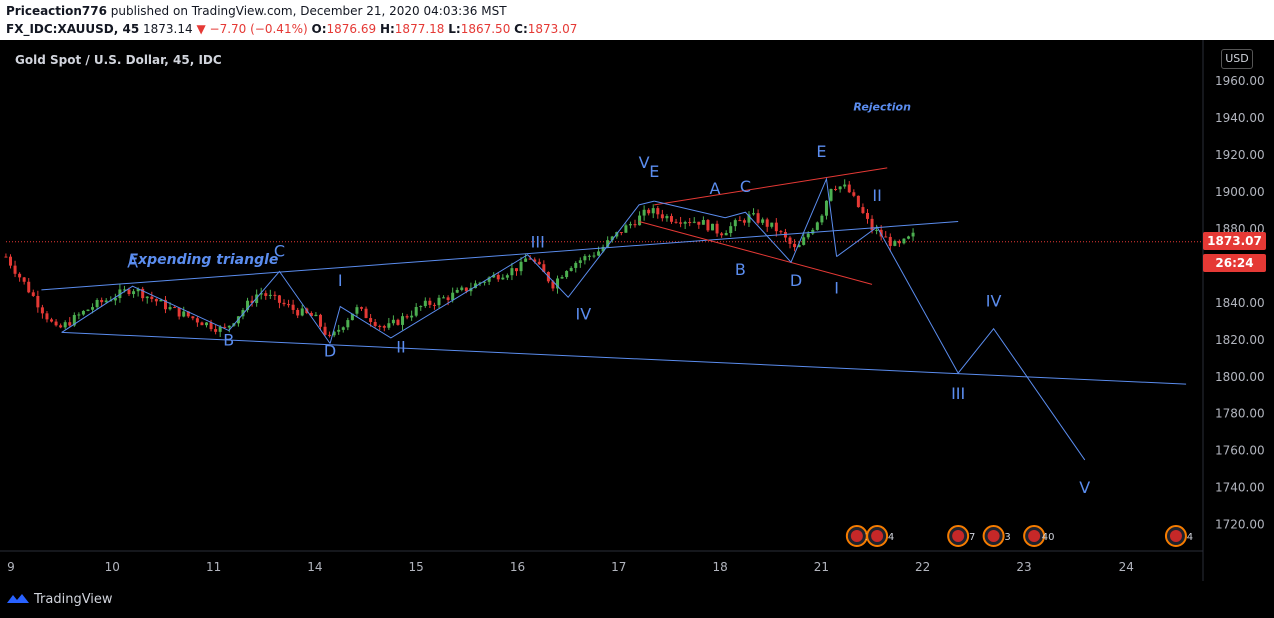 Image resolution: width=1274 pixels, height=618 pixels. I want to click on wave-label: V, so click(1084, 487).